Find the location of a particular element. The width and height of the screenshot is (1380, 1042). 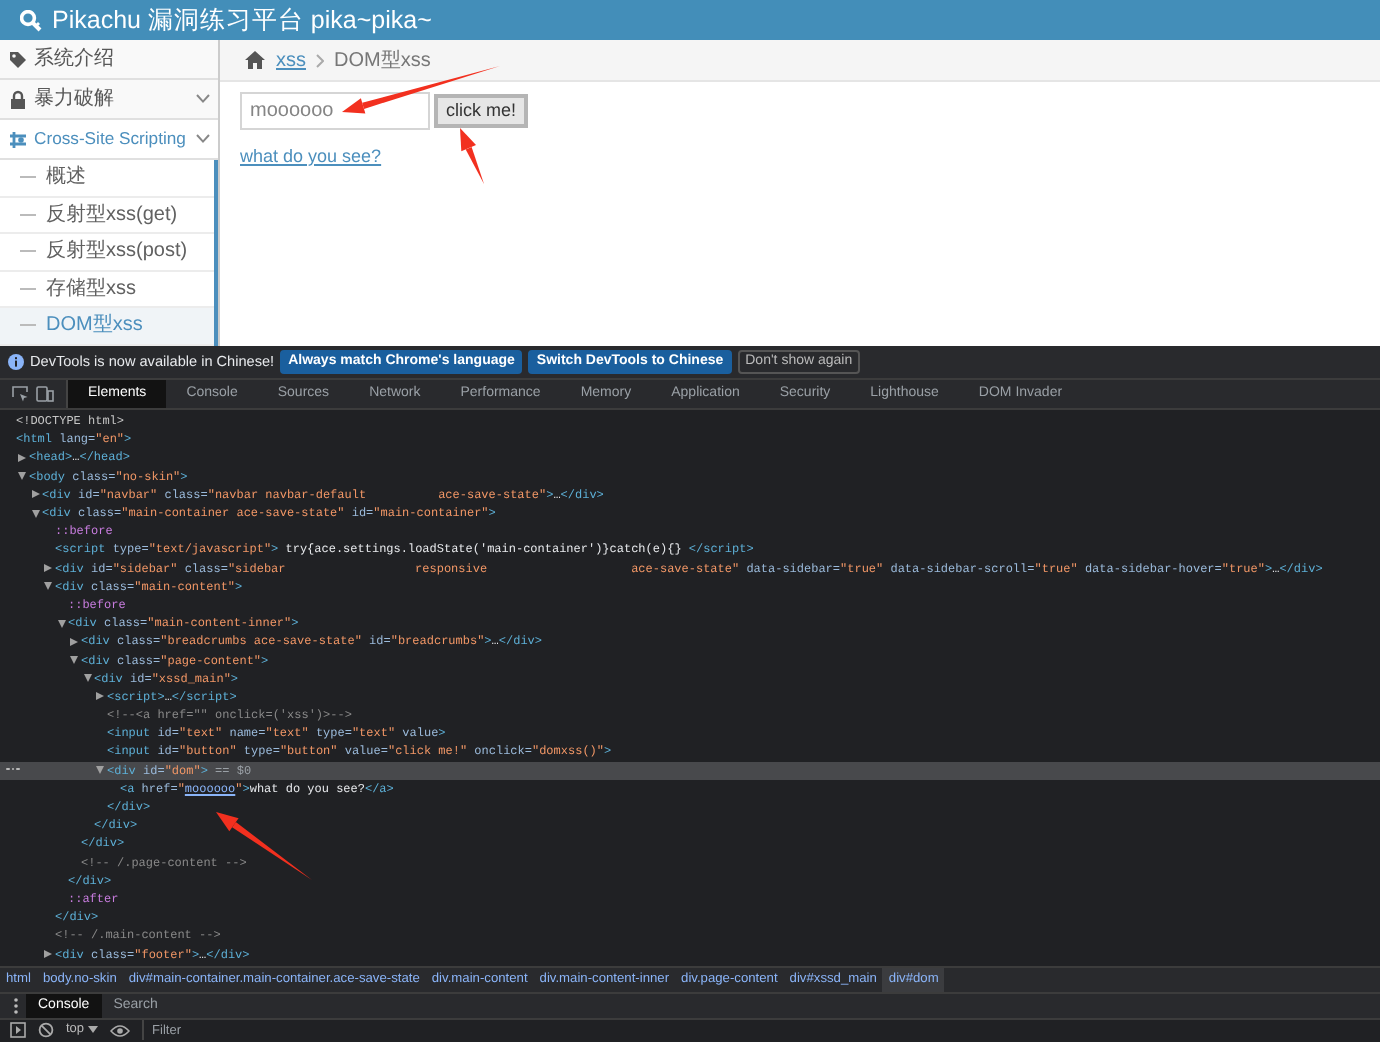

submenu-item: 概述 is located at coordinates (66, 177).